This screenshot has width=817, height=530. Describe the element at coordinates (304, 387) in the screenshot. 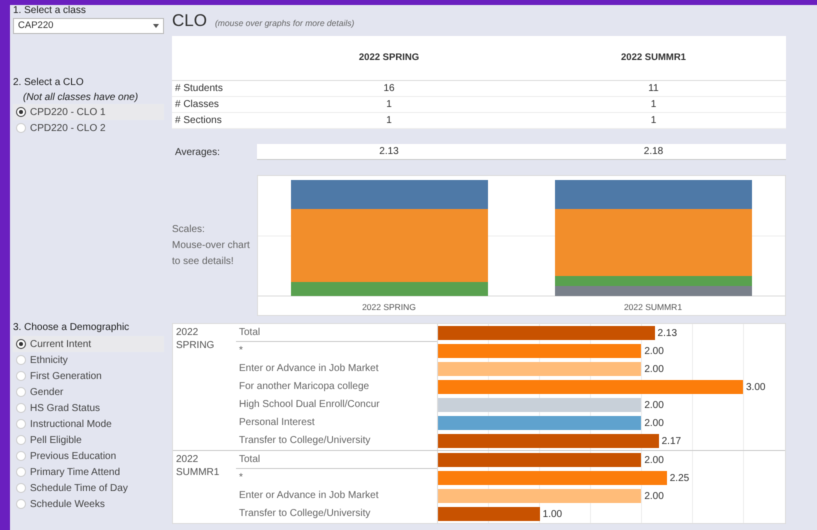

I see `category-label: For another Maricopa college` at that location.